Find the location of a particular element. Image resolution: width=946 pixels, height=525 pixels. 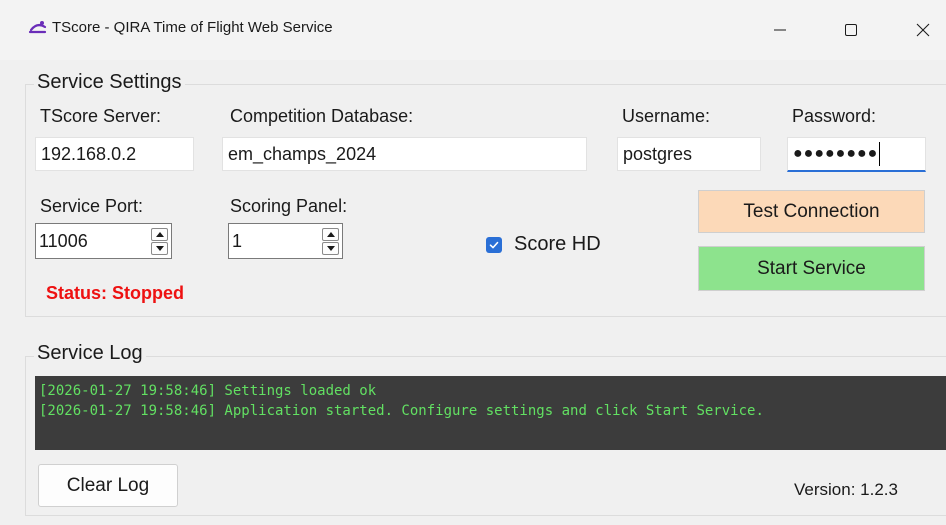

server-field: 192.168.0.2 is located at coordinates (114, 154).